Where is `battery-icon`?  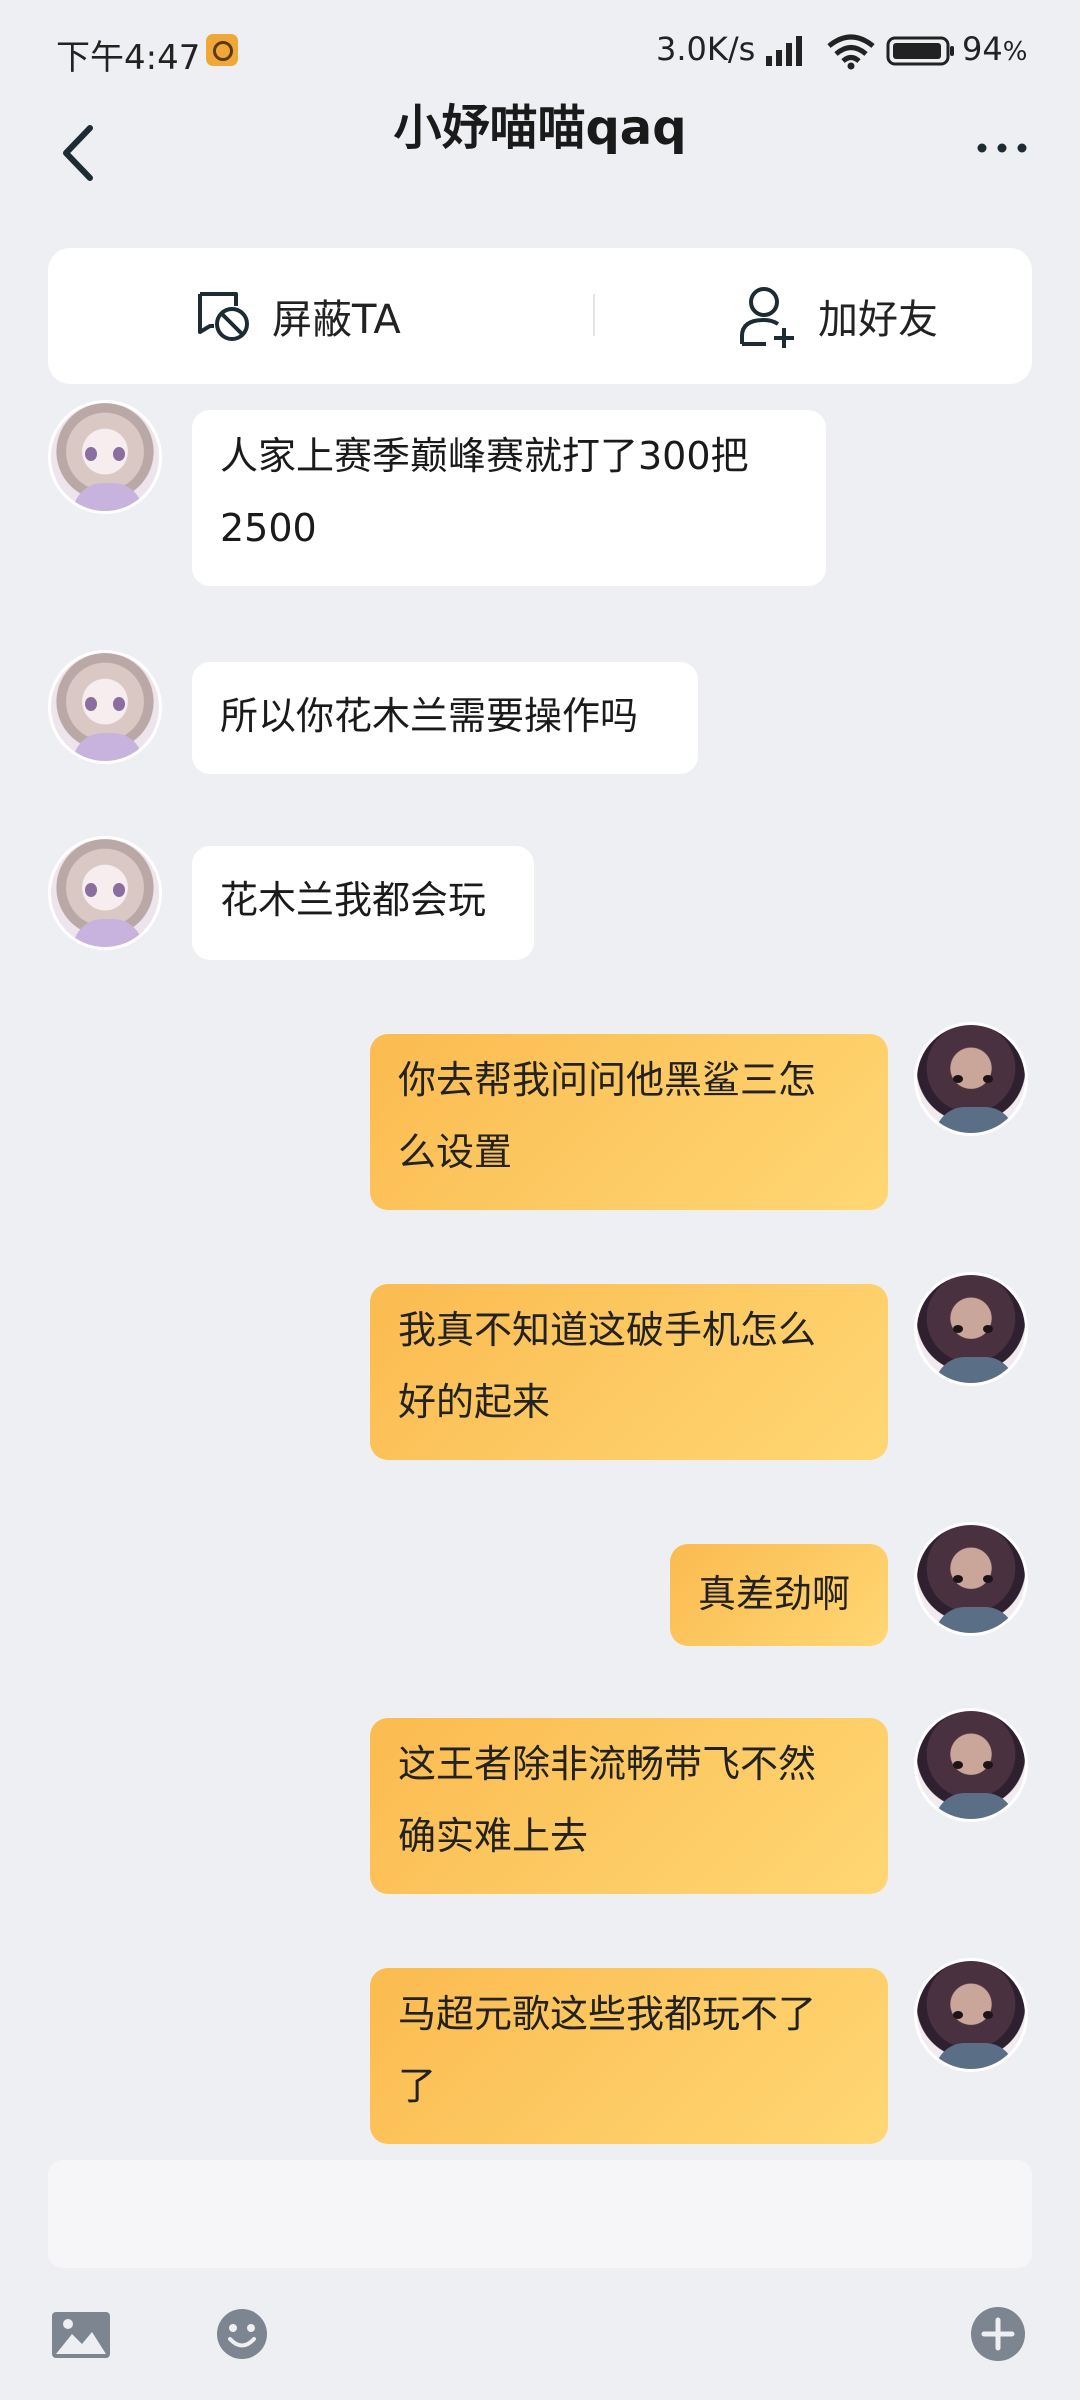
battery-icon is located at coordinates (920, 51).